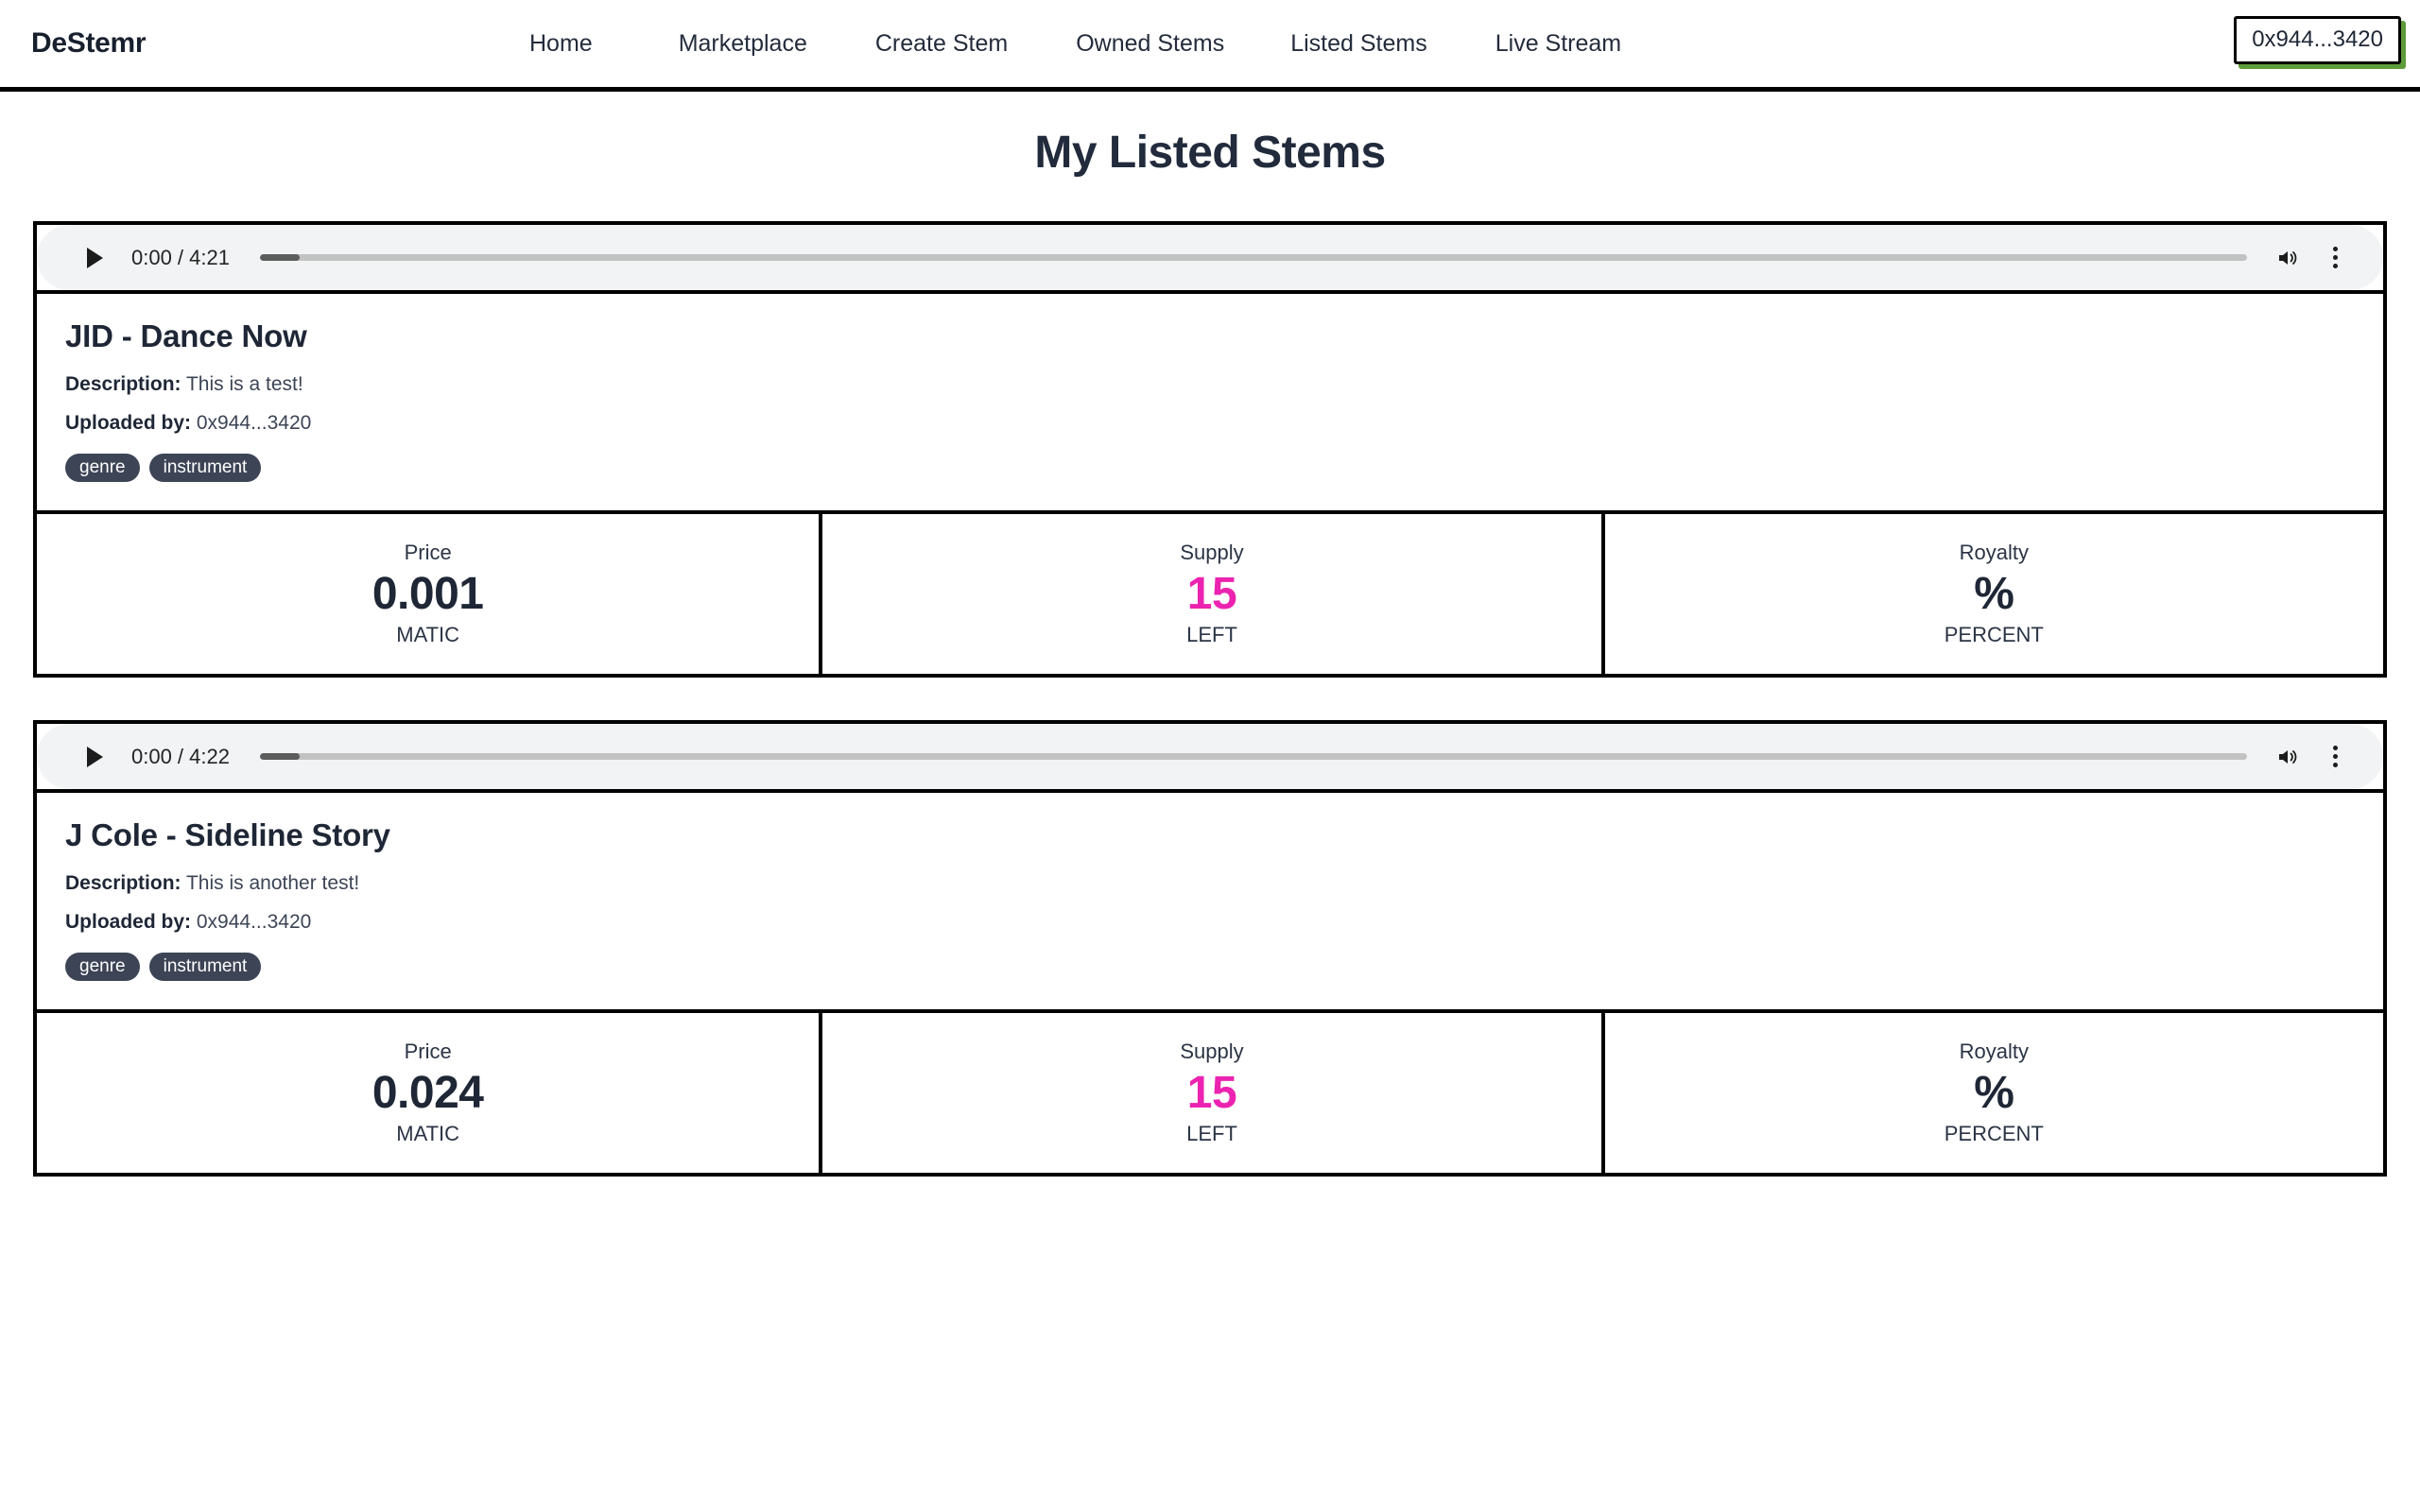 This screenshot has width=2420, height=1512. I want to click on audio-time-label: 0:00 / 4:21, so click(180, 257).